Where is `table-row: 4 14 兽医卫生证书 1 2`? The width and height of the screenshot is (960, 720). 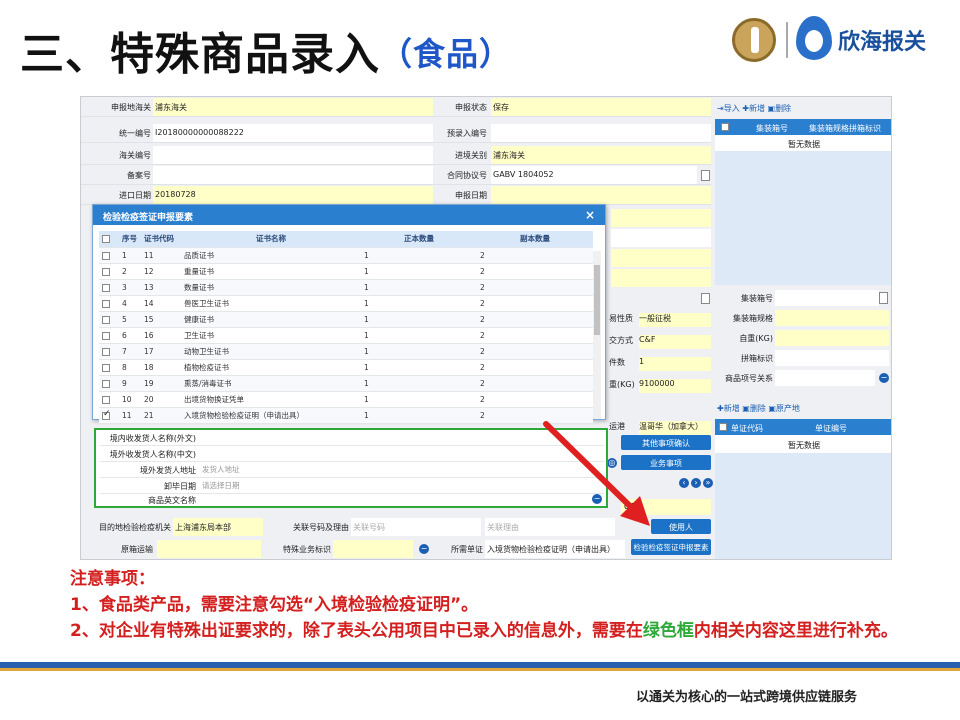
table-row: 4 14 兽医卫生证书 1 2 is located at coordinates (346, 303).